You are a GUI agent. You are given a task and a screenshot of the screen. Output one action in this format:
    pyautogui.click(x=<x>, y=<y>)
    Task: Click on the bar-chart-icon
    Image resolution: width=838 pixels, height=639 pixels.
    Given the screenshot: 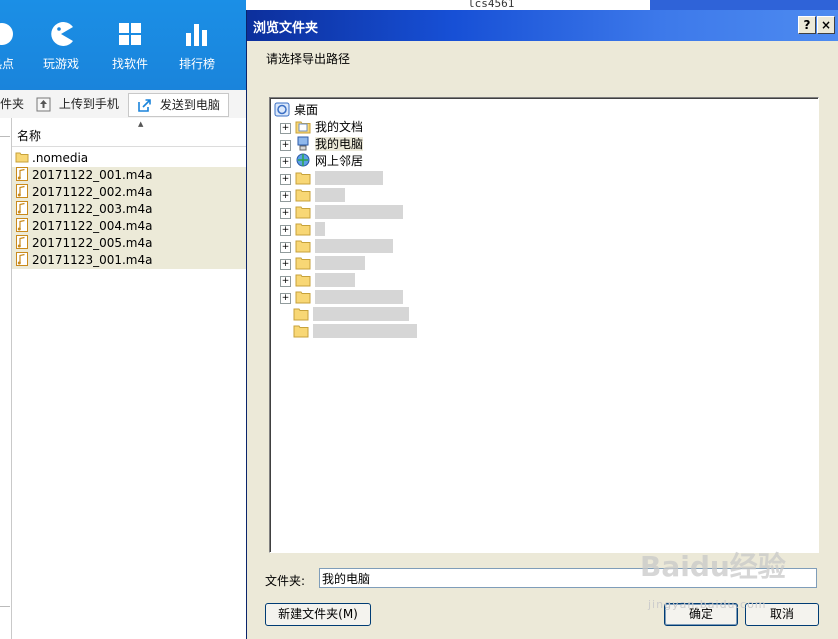 What is the action you would take?
    pyautogui.click(x=196, y=35)
    